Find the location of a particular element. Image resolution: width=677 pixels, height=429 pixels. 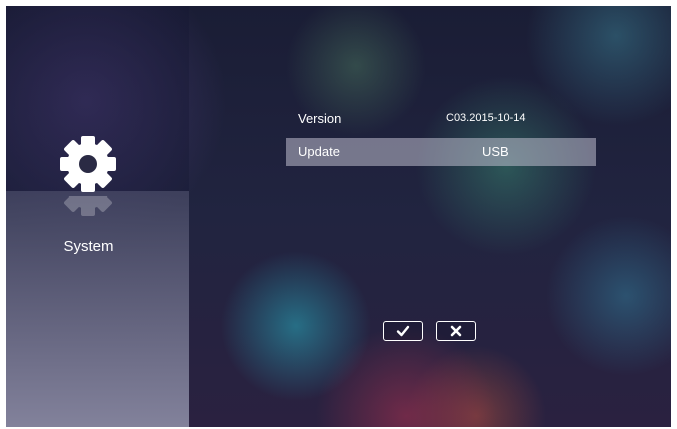

update-label: Update is located at coordinates (319, 151).